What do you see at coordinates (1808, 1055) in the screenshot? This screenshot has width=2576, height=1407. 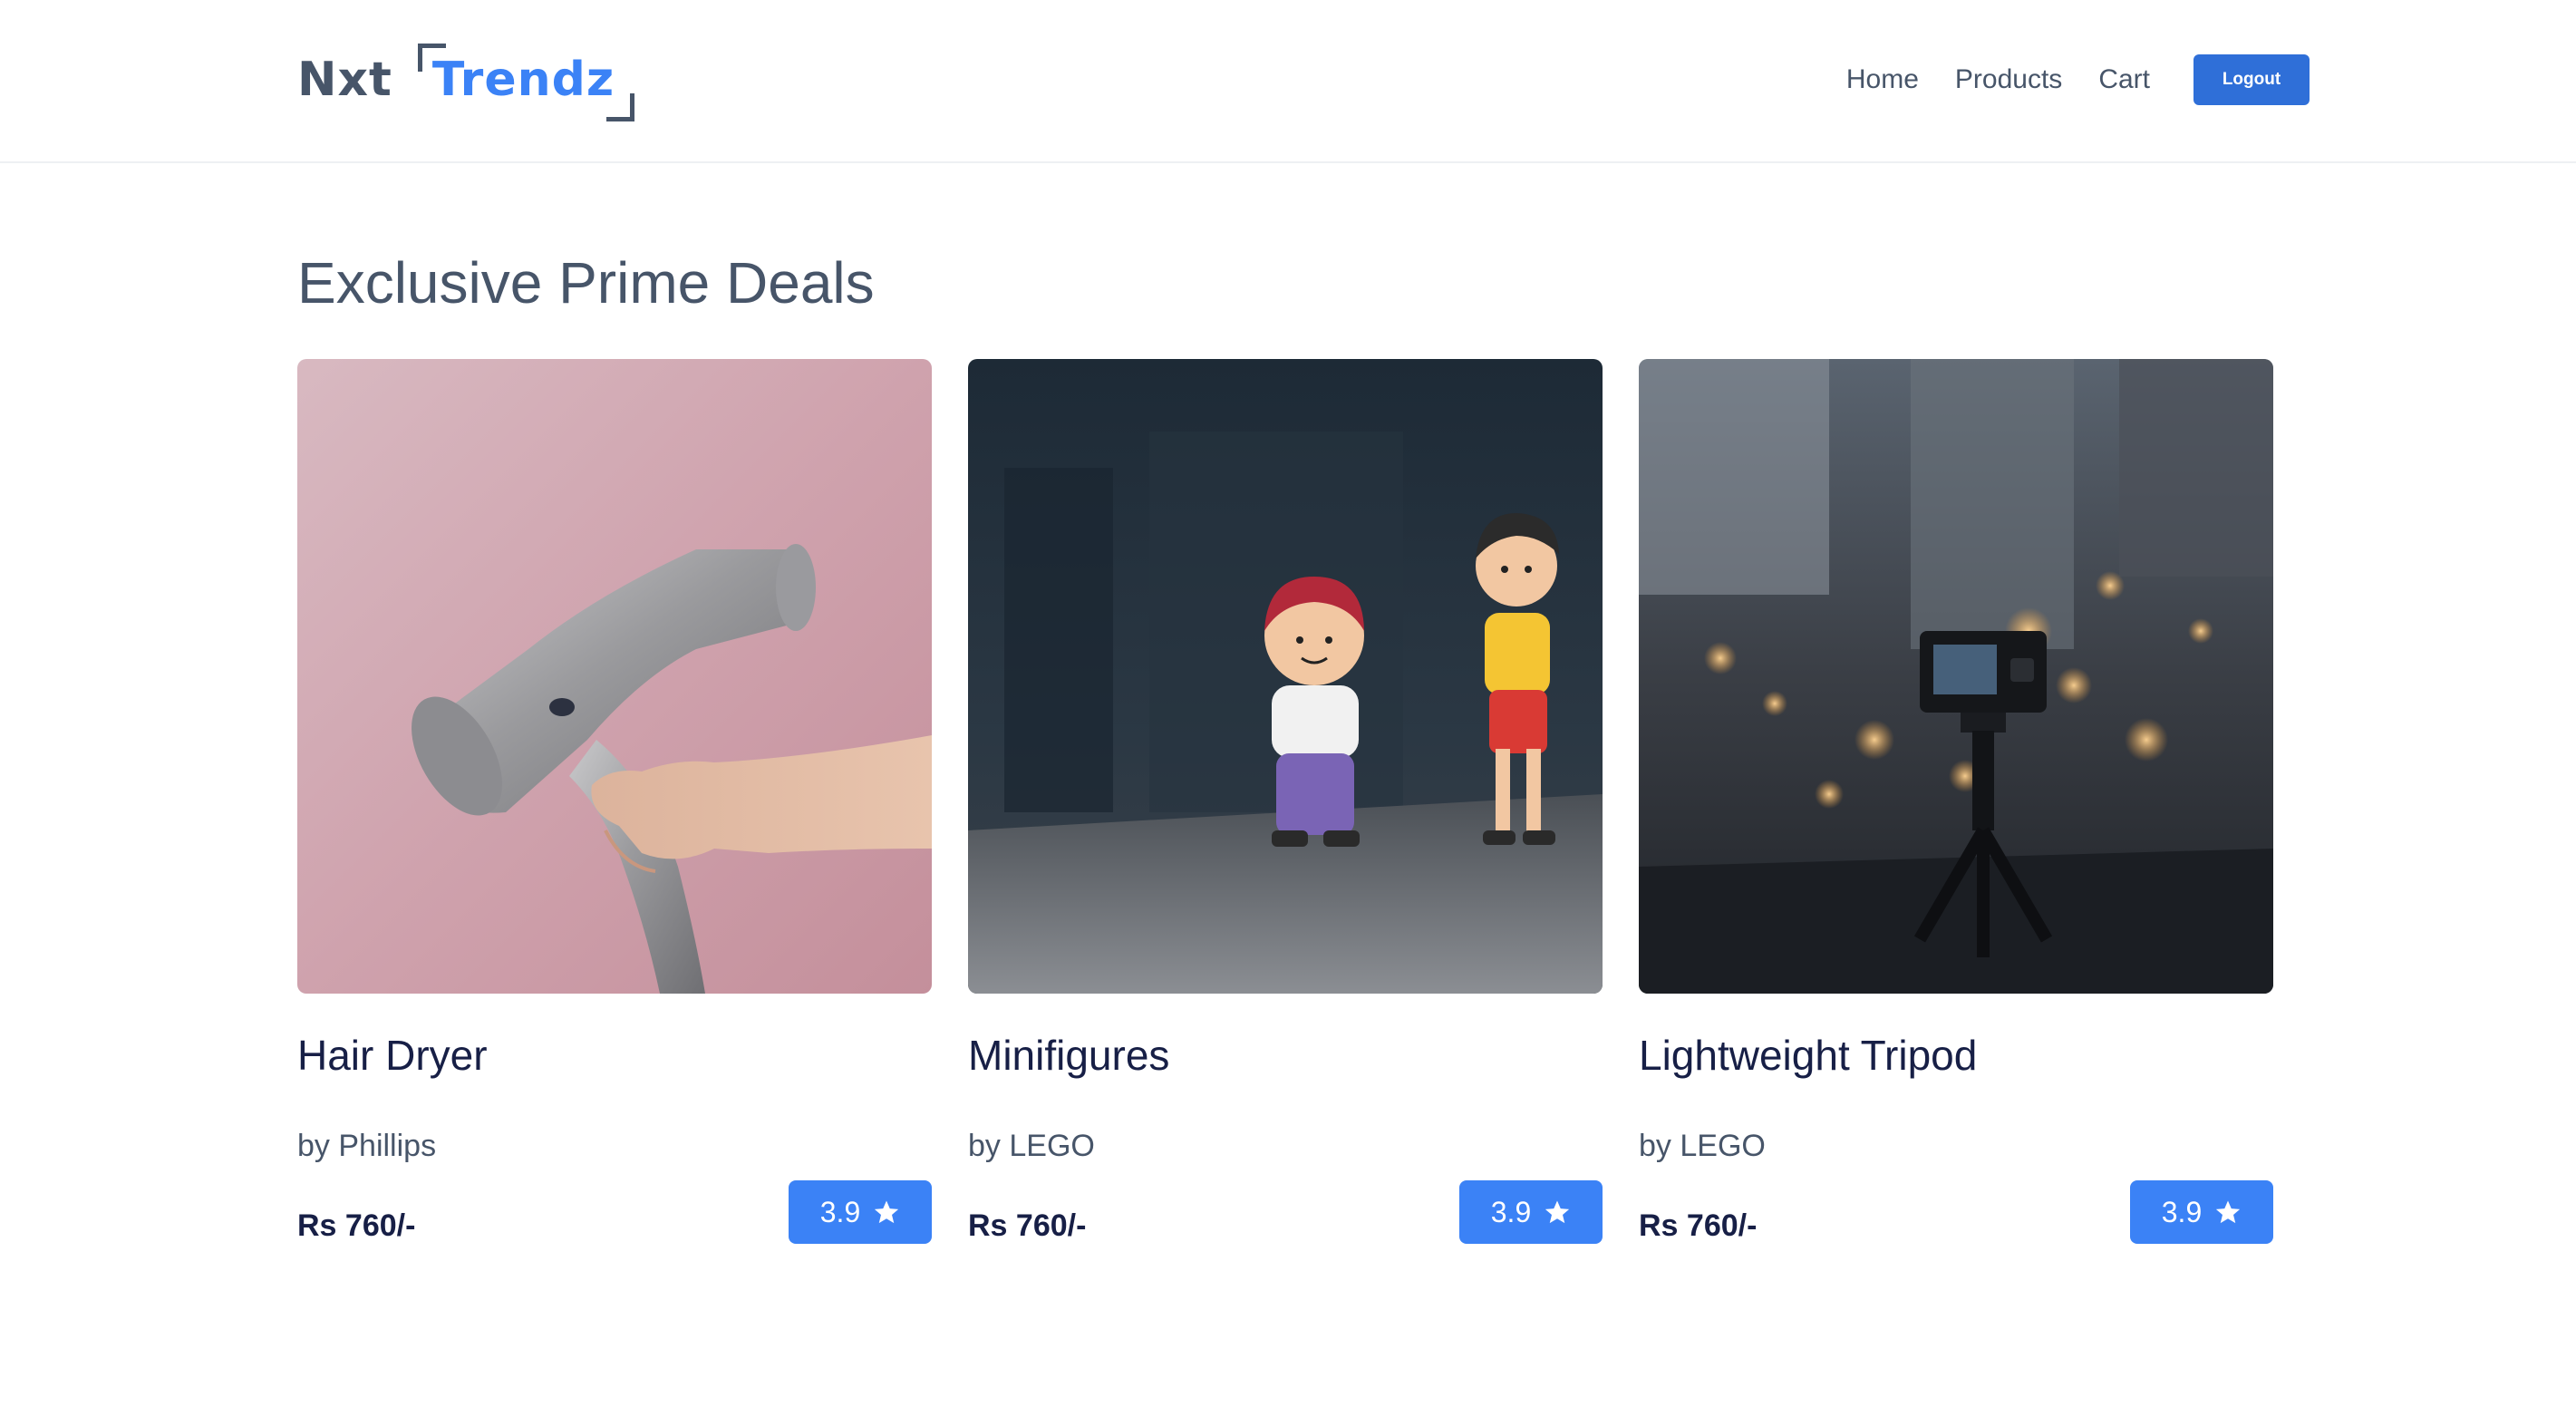 I see `product-title: Lightweight Tripod` at bounding box center [1808, 1055].